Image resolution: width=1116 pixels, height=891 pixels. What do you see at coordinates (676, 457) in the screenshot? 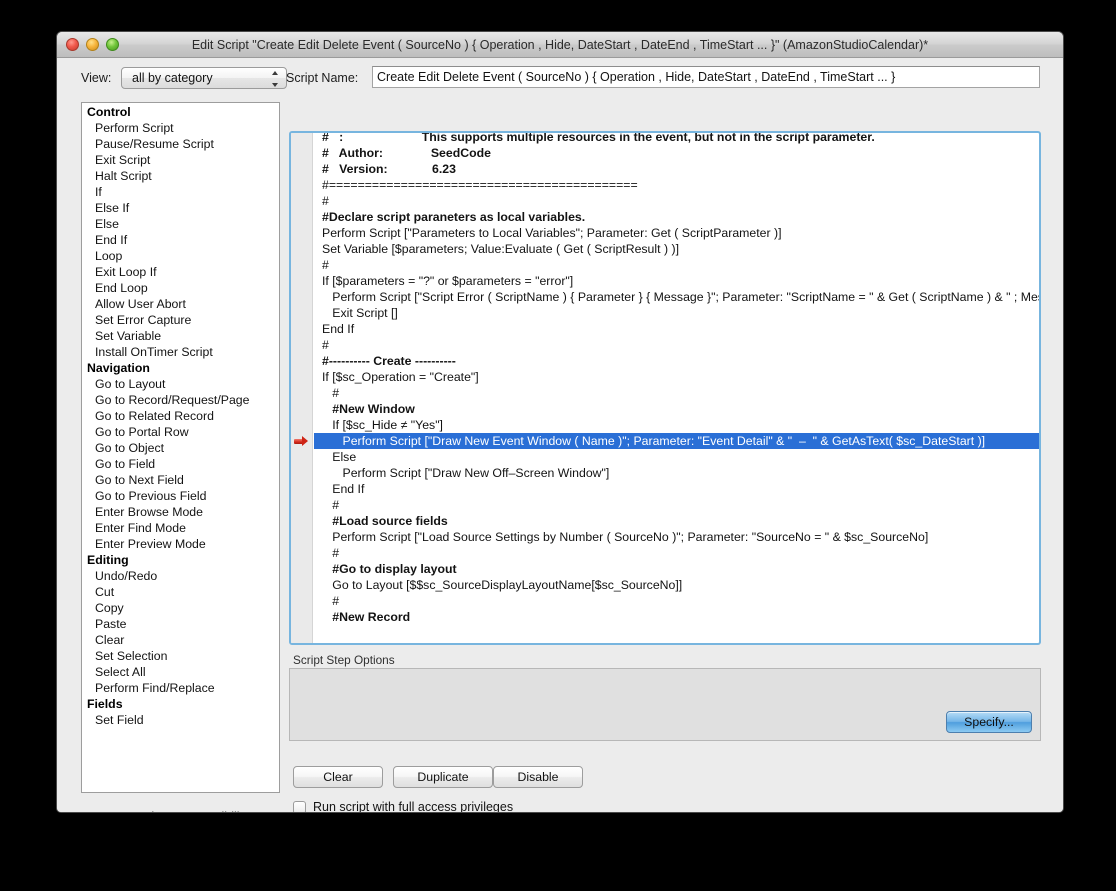
I see `script-line: Else` at bounding box center [676, 457].